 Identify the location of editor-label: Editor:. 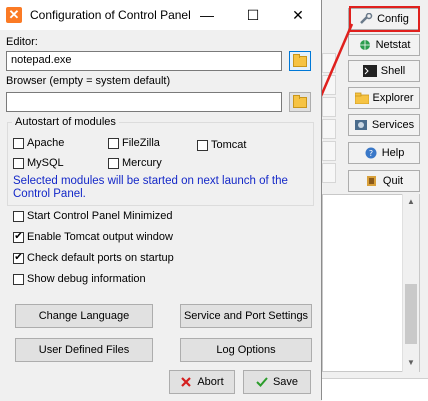
(22, 42).